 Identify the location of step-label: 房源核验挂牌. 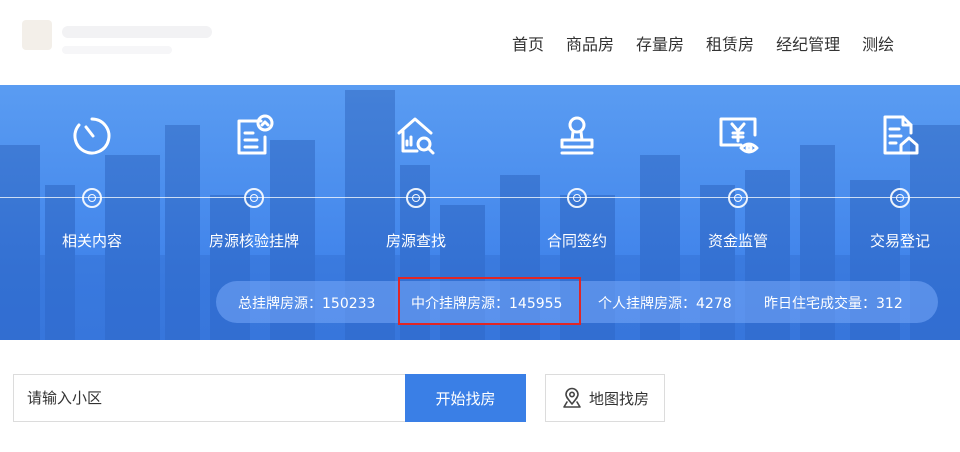
(253, 241).